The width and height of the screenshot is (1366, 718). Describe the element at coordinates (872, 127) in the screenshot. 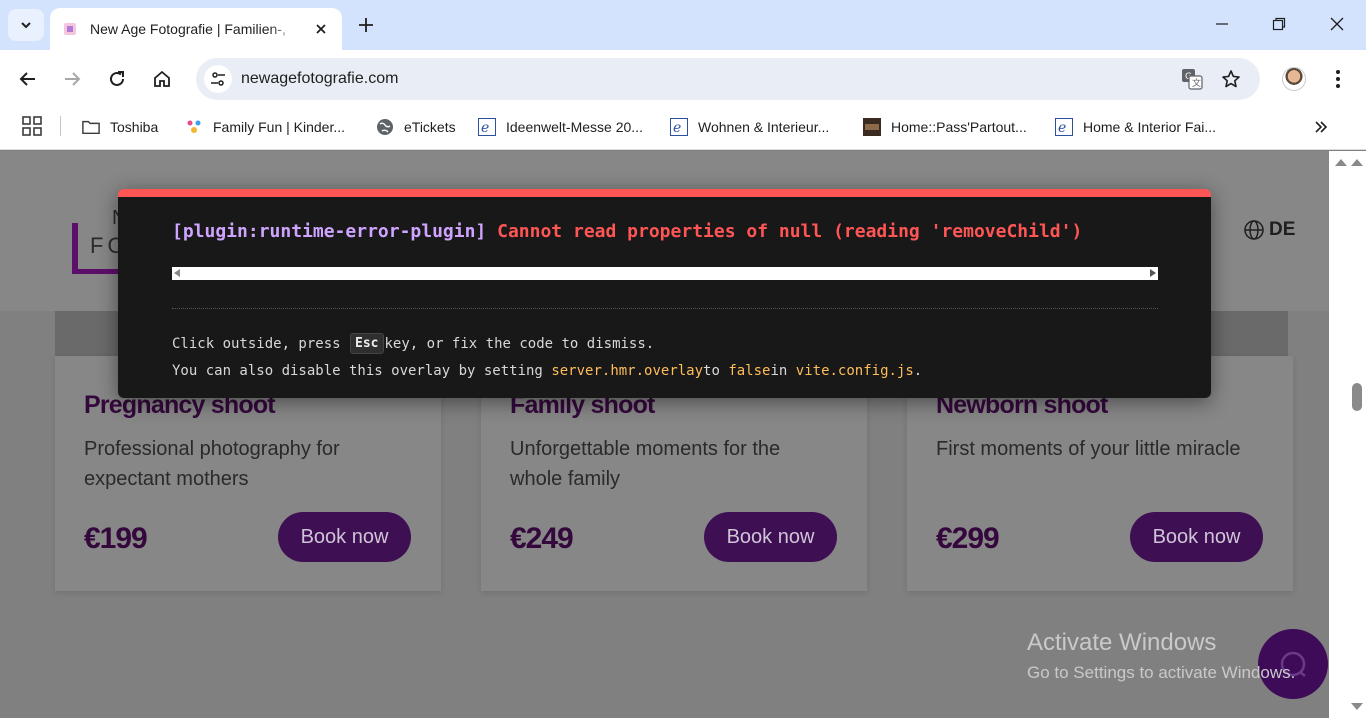

I see `passpartout-favicon` at that location.